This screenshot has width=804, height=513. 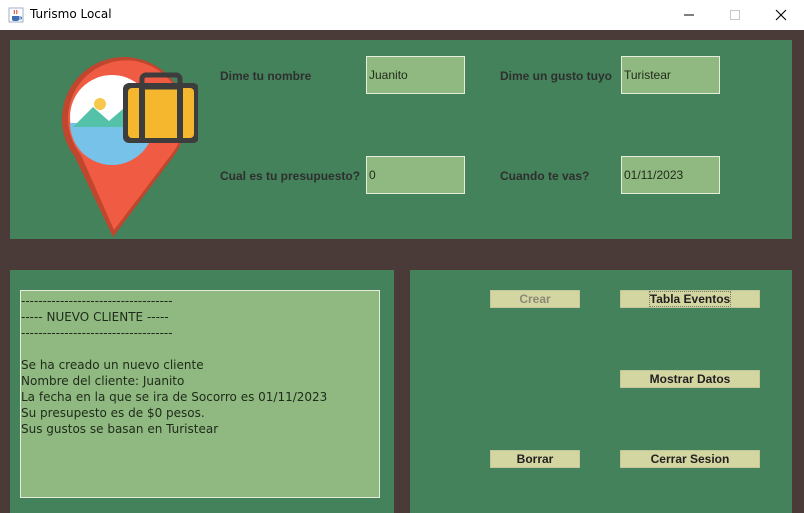 I want to click on close-button, so click(x=781, y=15).